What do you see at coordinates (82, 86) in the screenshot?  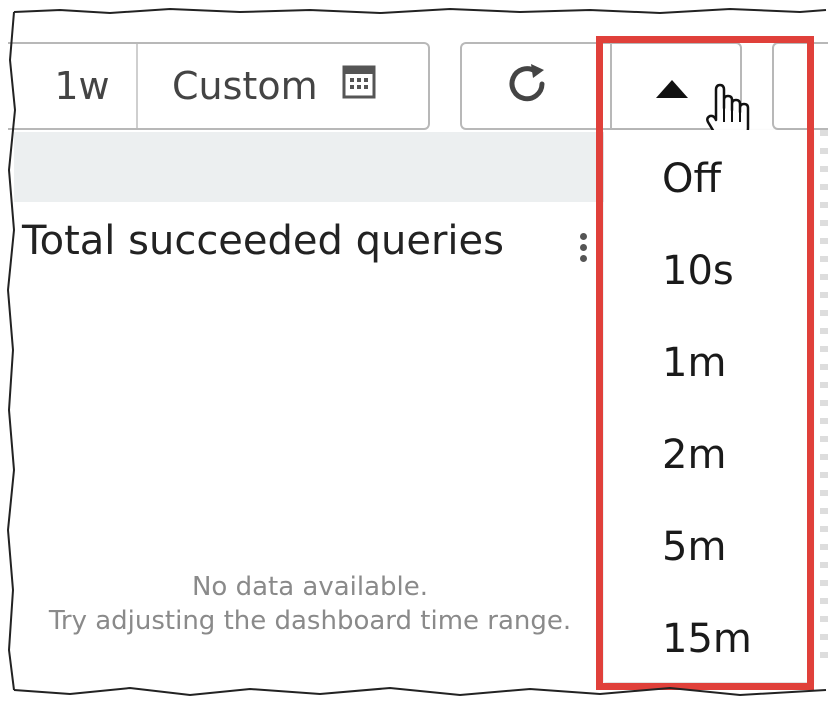 I see `time-range-1w-label: 1w` at bounding box center [82, 86].